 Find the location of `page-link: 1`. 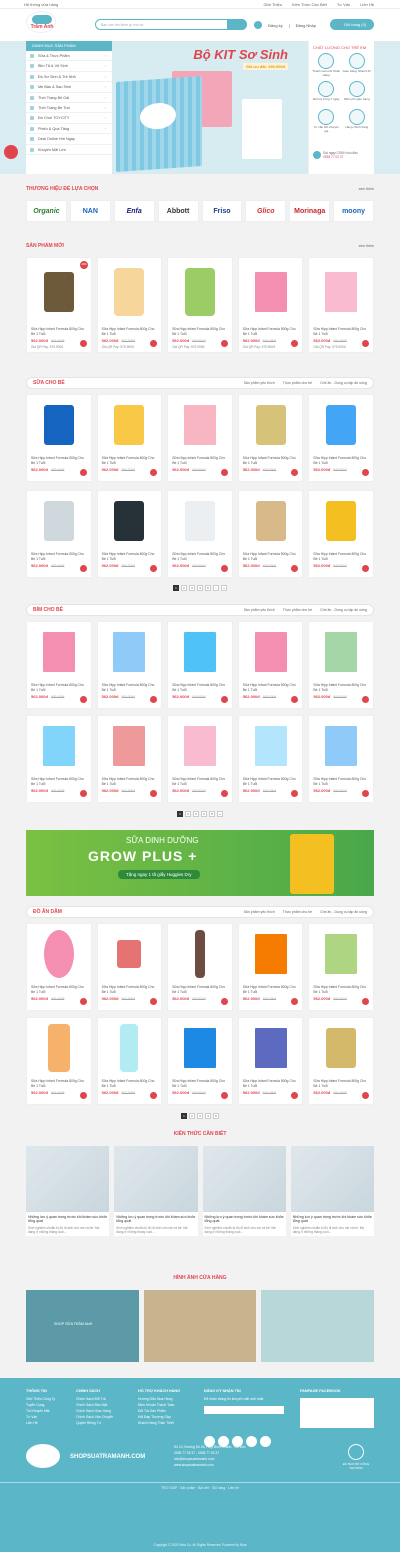

page-link: 1 is located at coordinates (180, 814).